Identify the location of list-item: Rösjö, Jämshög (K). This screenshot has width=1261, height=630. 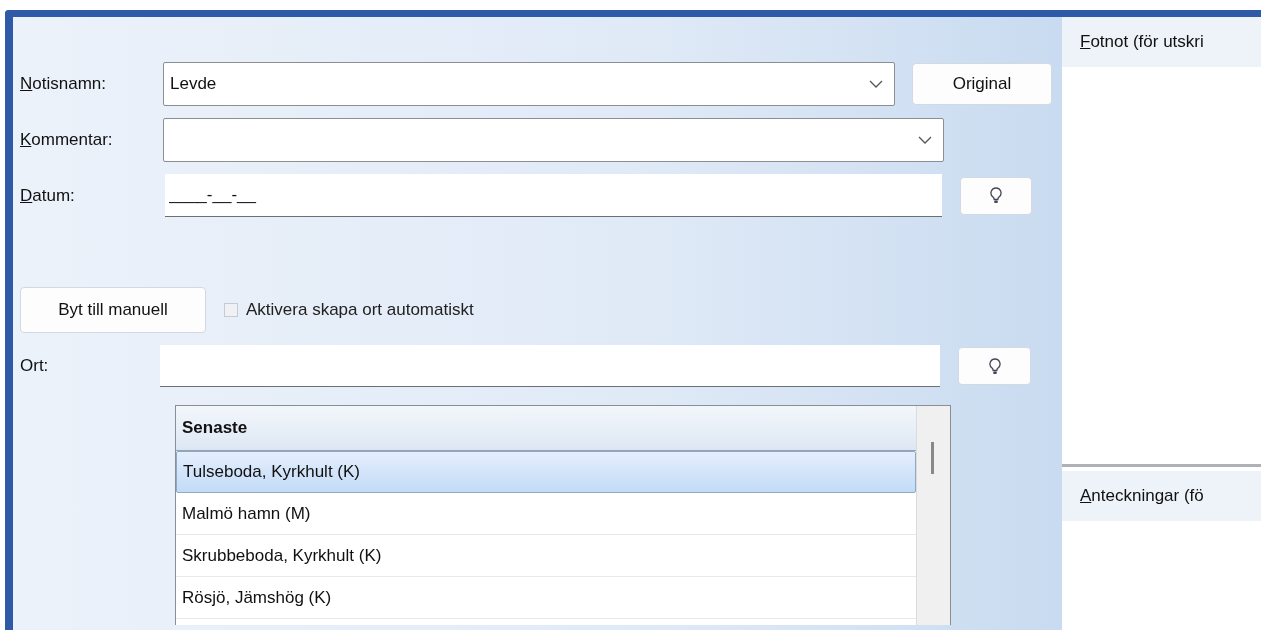
(546, 598).